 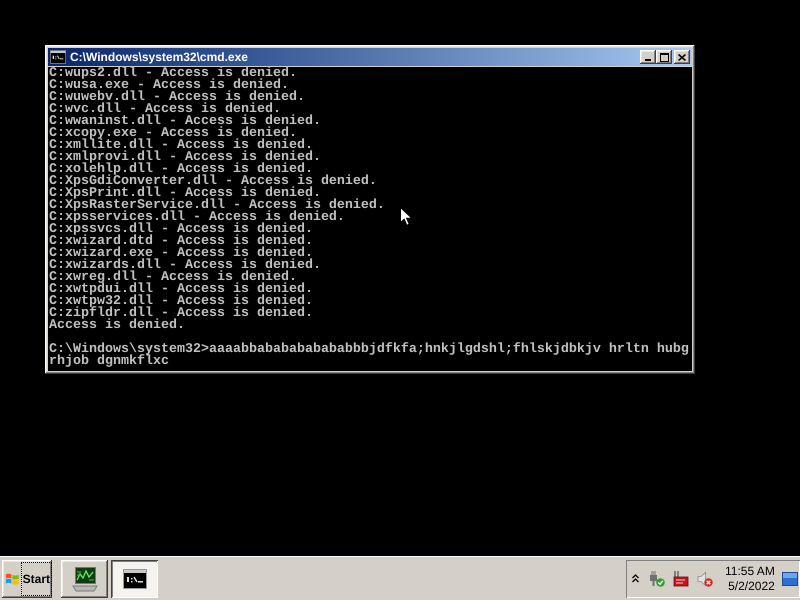 I want to click on close-button, so click(x=682, y=57).